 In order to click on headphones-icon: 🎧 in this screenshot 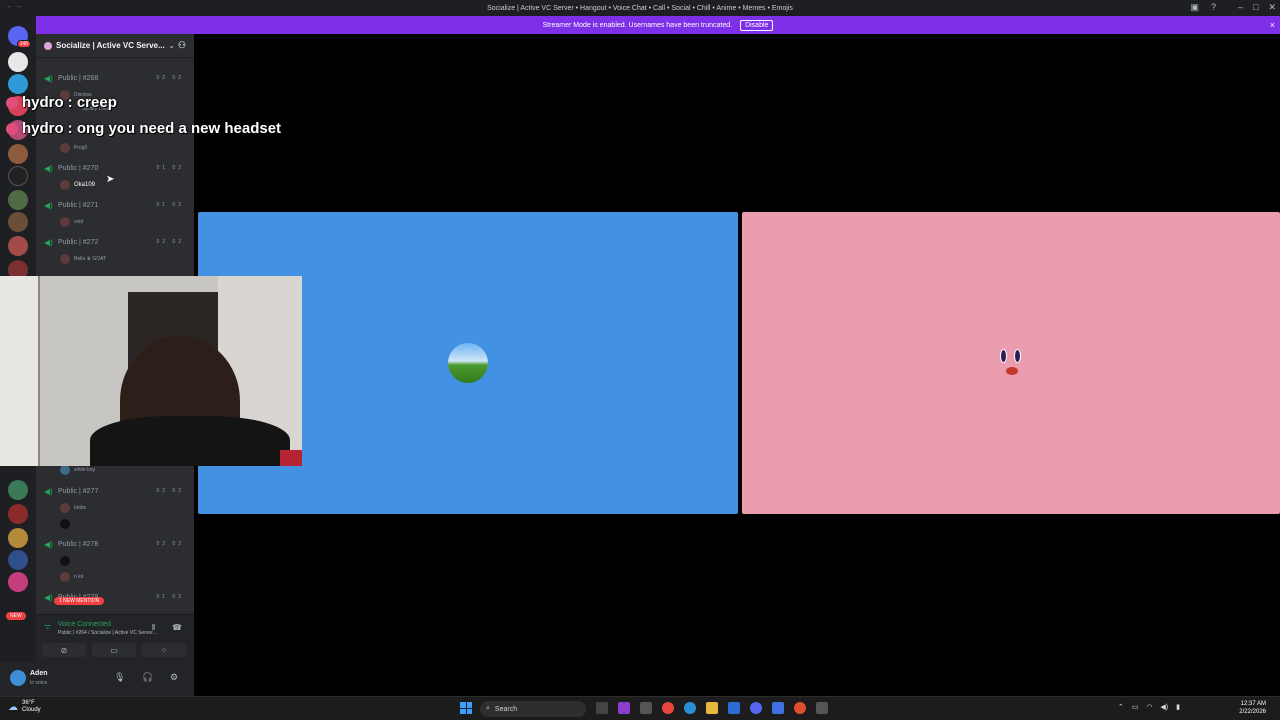, I will do `click(147, 677)`.